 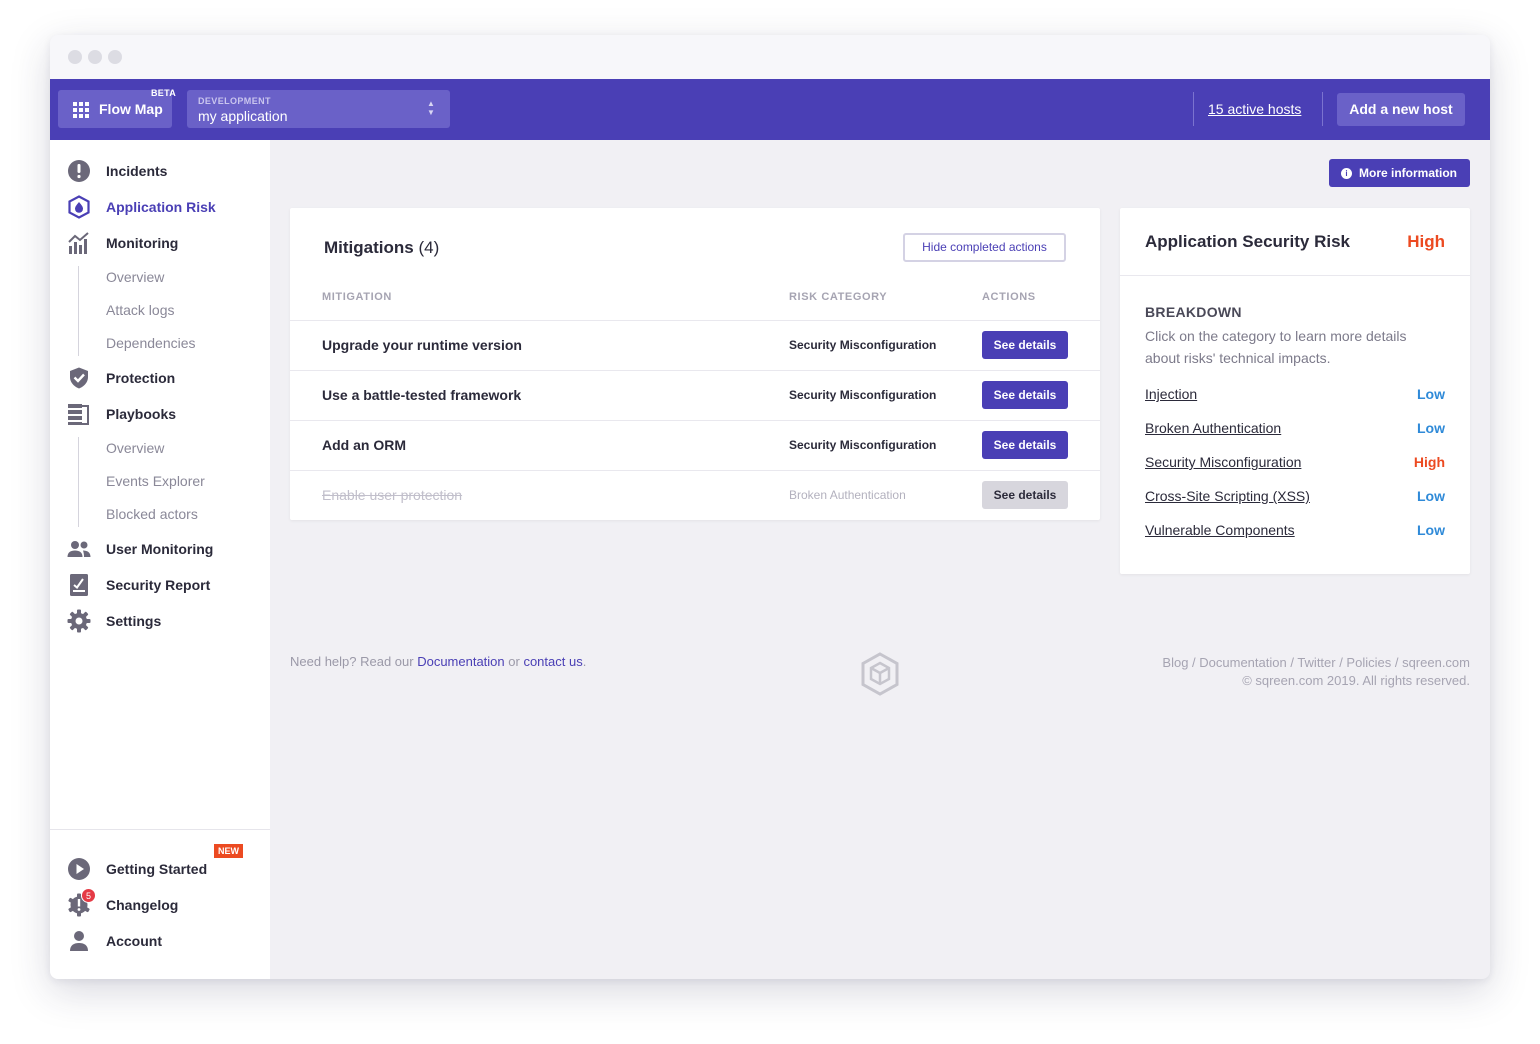 What do you see at coordinates (431, 108) in the screenshot?
I see `chevron-up-down-icon: ▲ ▼` at bounding box center [431, 108].